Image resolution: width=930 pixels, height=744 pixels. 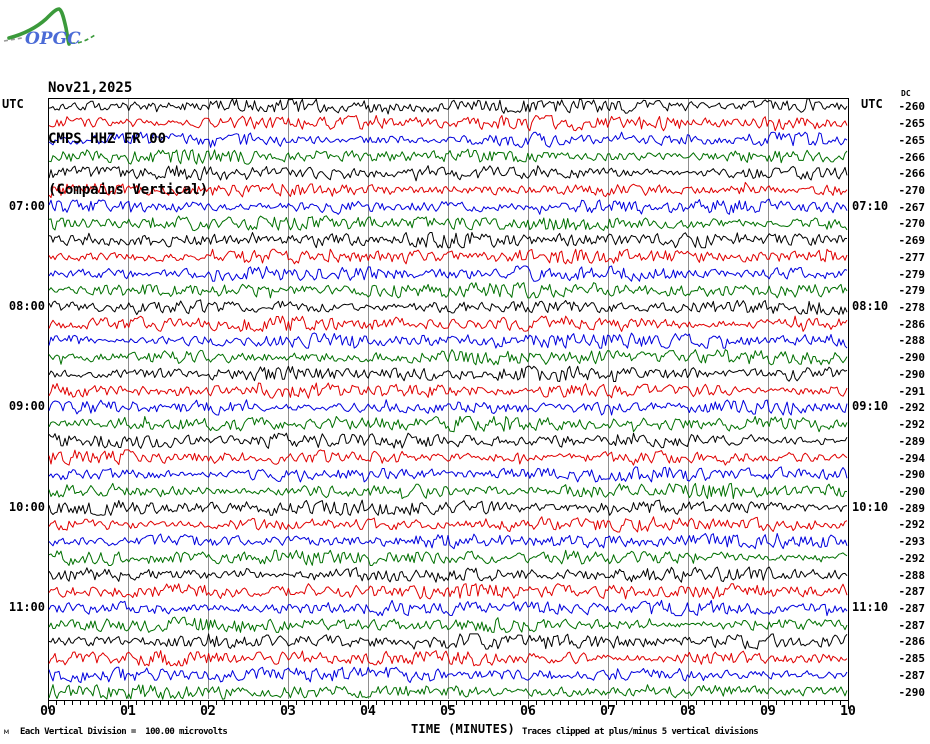 I want to click on dc-value: -278, so click(x=912, y=307).